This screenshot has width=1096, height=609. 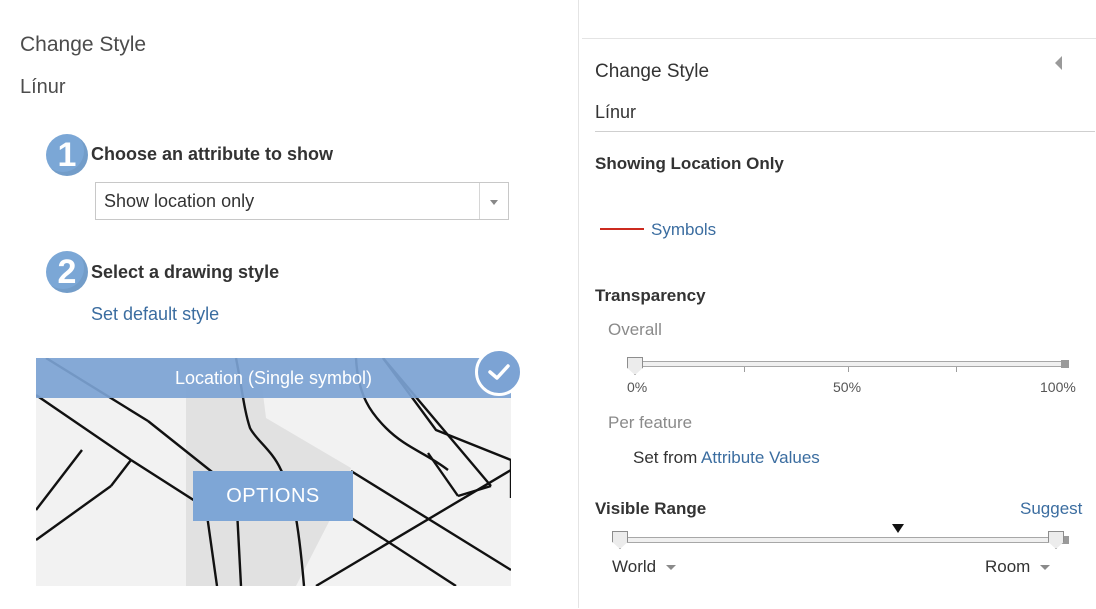 I want to click on set-default-style-link: Set default style, so click(x=155, y=314).